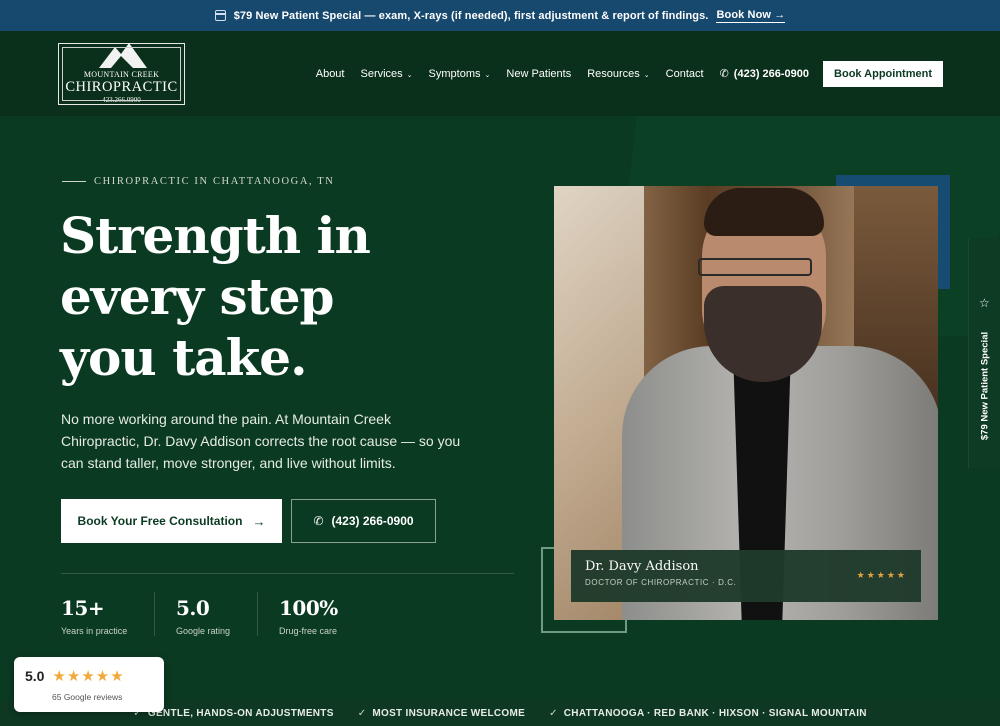 This screenshot has width=1000, height=726. Describe the element at coordinates (441, 713) in the screenshot. I see `ribbon-item: ✓ MOST INSURANCE WELCOME` at that location.